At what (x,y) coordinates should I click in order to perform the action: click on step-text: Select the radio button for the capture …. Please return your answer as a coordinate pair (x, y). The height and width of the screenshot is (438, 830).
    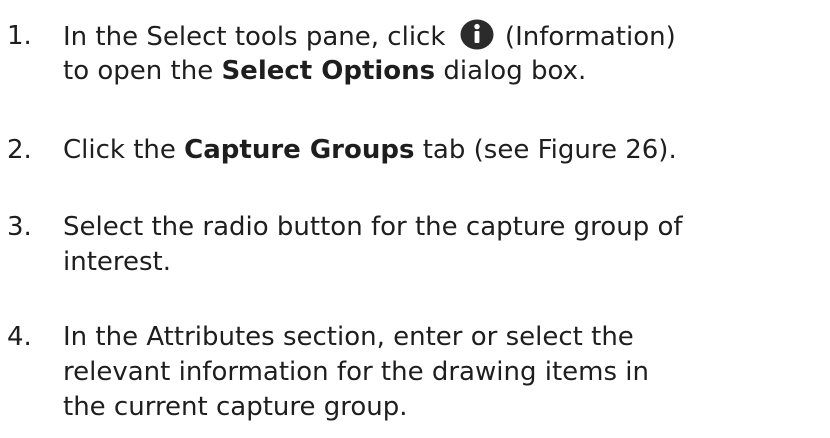
    Looking at the image, I should click on (373, 227).